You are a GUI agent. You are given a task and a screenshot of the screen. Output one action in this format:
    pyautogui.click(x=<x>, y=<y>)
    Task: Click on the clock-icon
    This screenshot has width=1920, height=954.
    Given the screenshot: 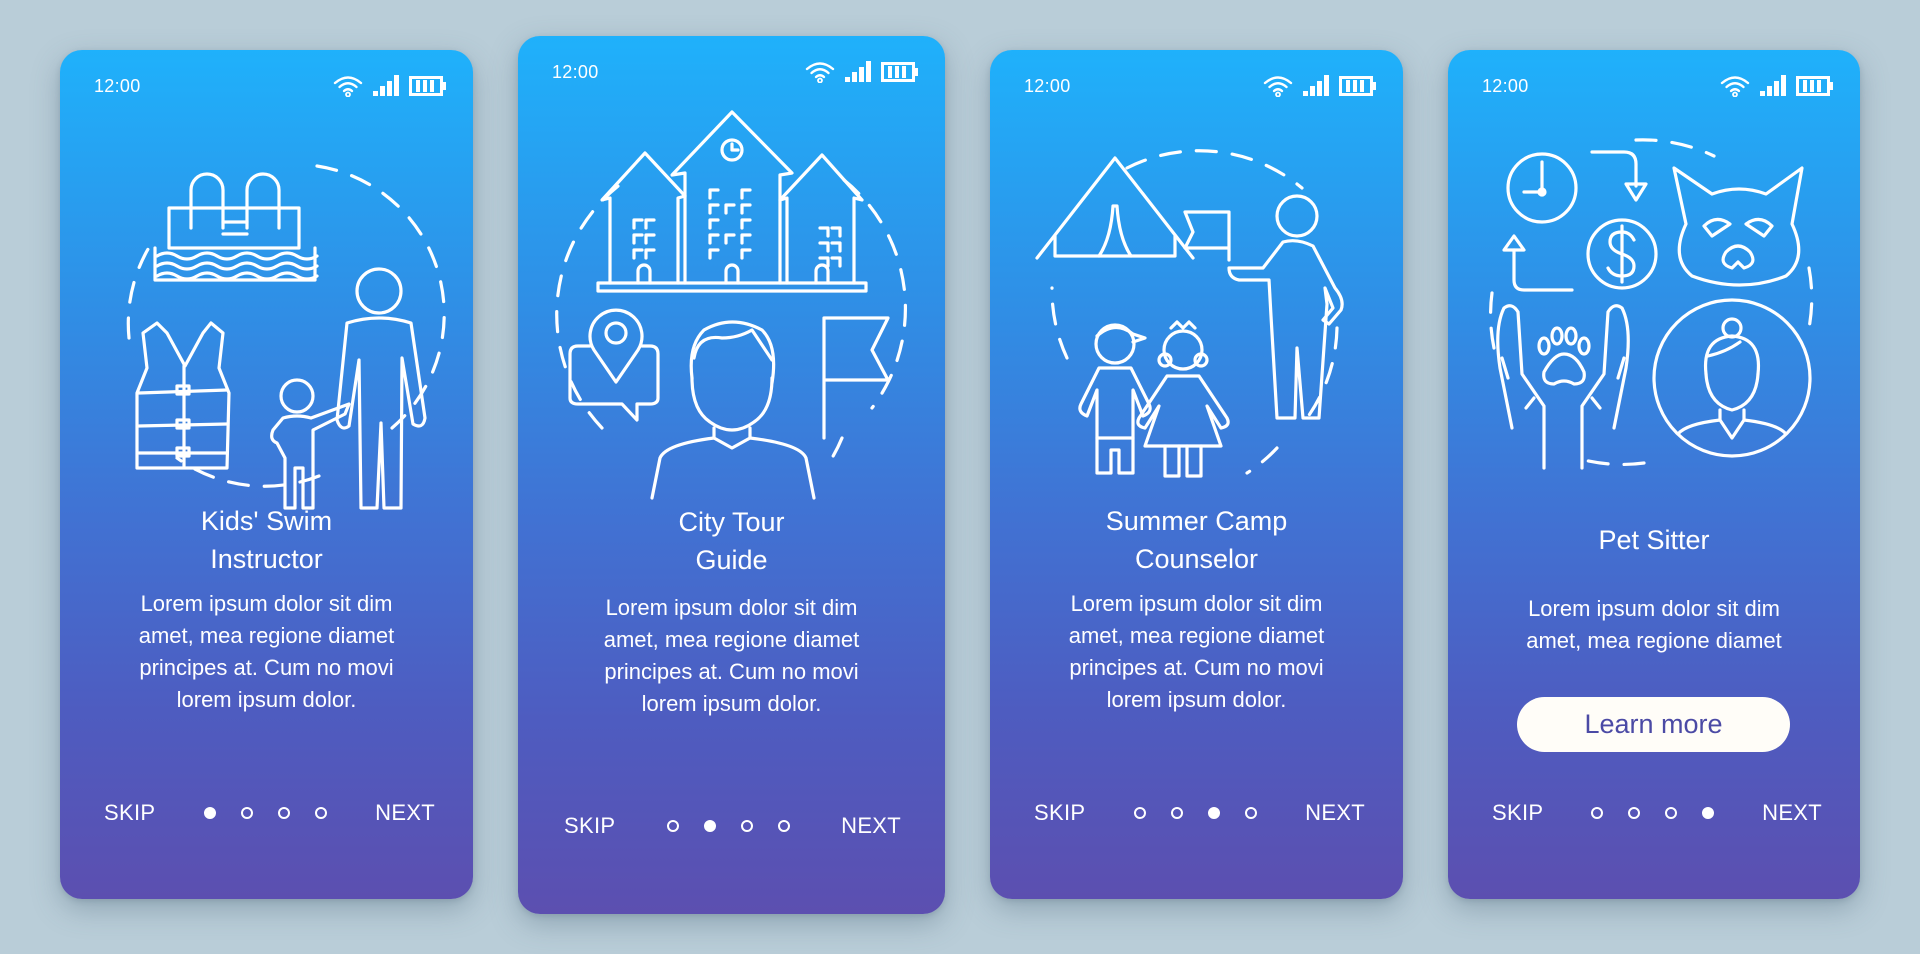 What is the action you would take?
    pyautogui.click(x=1542, y=188)
    